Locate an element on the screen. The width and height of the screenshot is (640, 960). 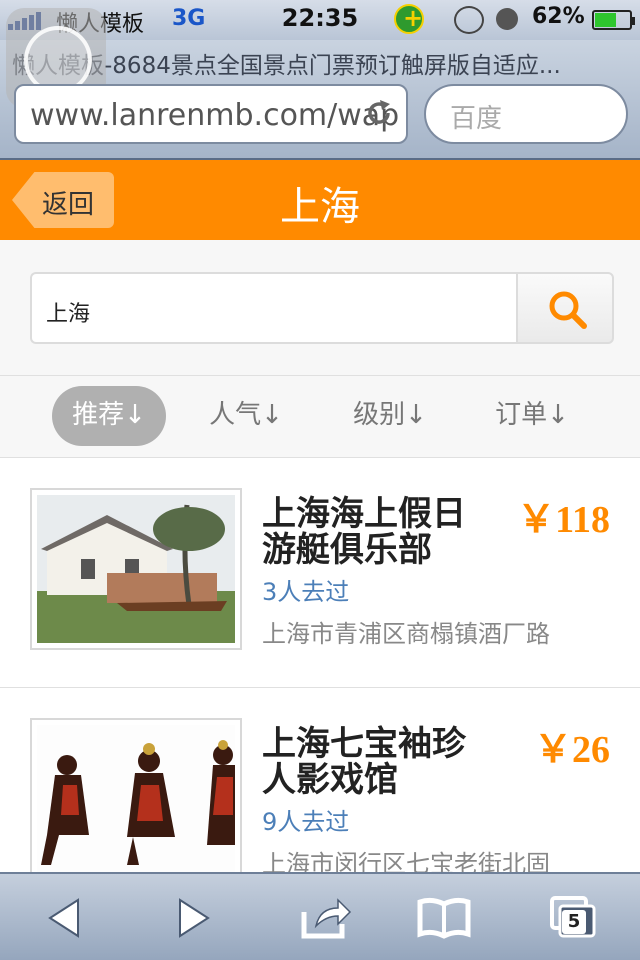
search-input: 上海 is located at coordinates (274, 308).